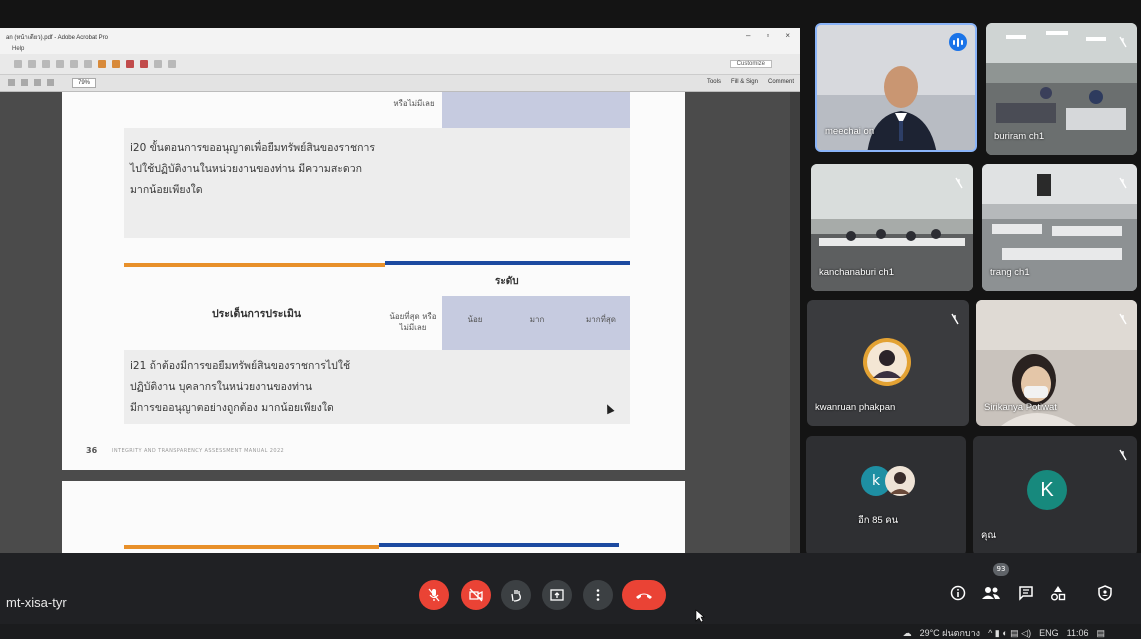  Describe the element at coordinates (1059, 227) in the screenshot. I see `participant-tile: trang ch1` at that location.